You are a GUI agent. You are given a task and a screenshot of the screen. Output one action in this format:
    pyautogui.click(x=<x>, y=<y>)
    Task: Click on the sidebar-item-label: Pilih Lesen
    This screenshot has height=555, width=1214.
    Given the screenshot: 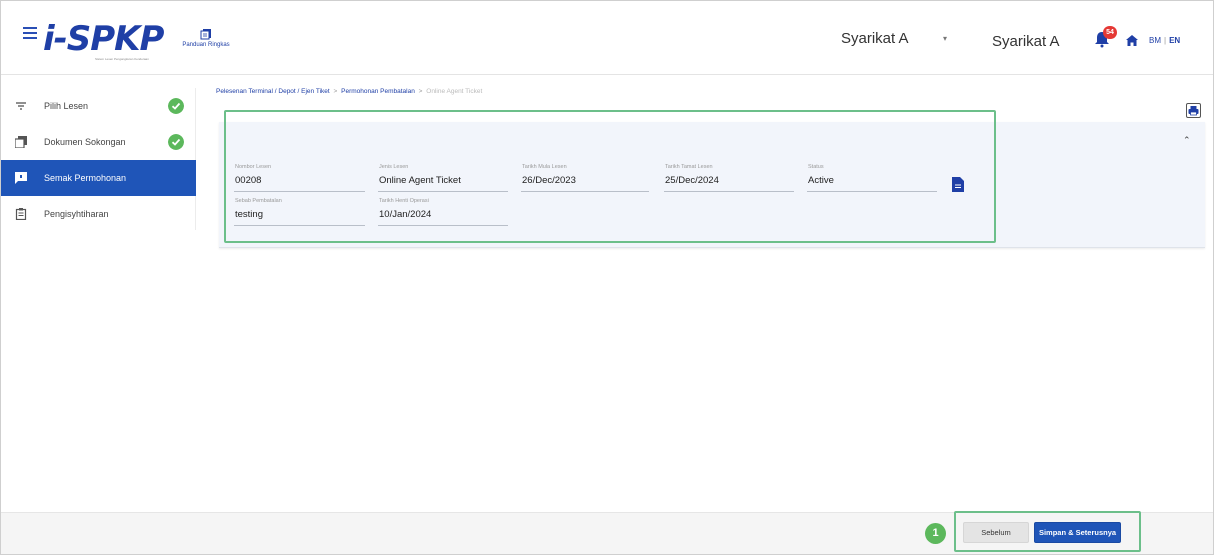 What is the action you would take?
    pyautogui.click(x=66, y=106)
    